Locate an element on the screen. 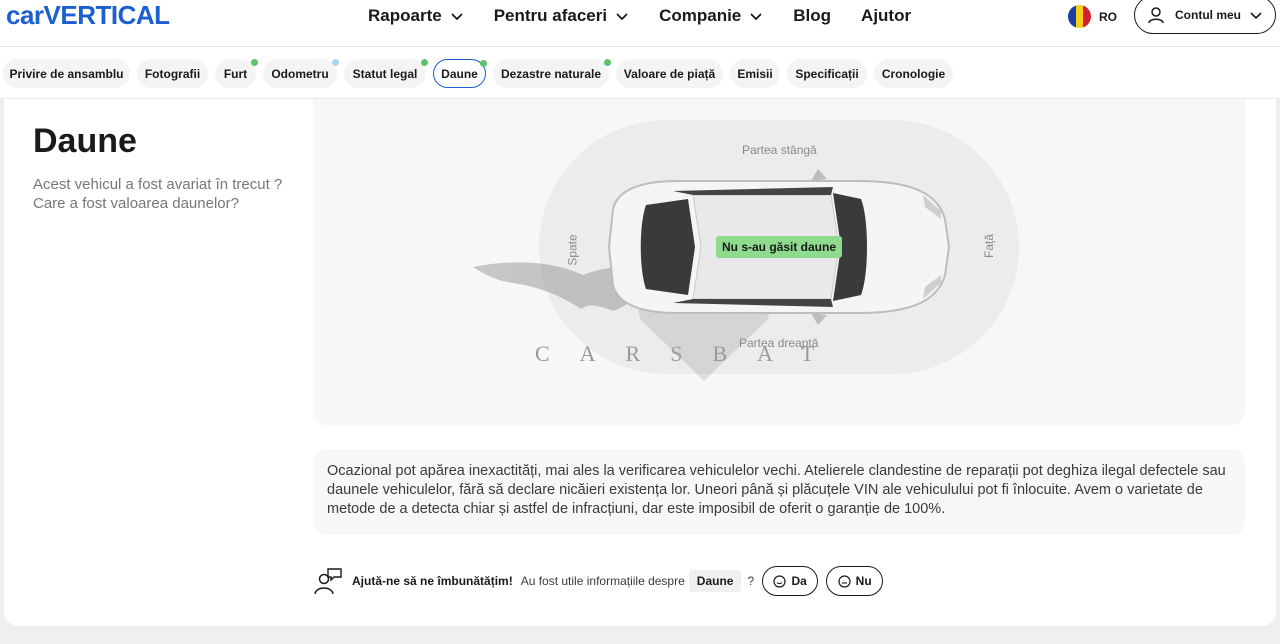 This screenshot has height=644, width=1280. no-damage-badge: Nu s-au găsit daune is located at coordinates (779, 247).